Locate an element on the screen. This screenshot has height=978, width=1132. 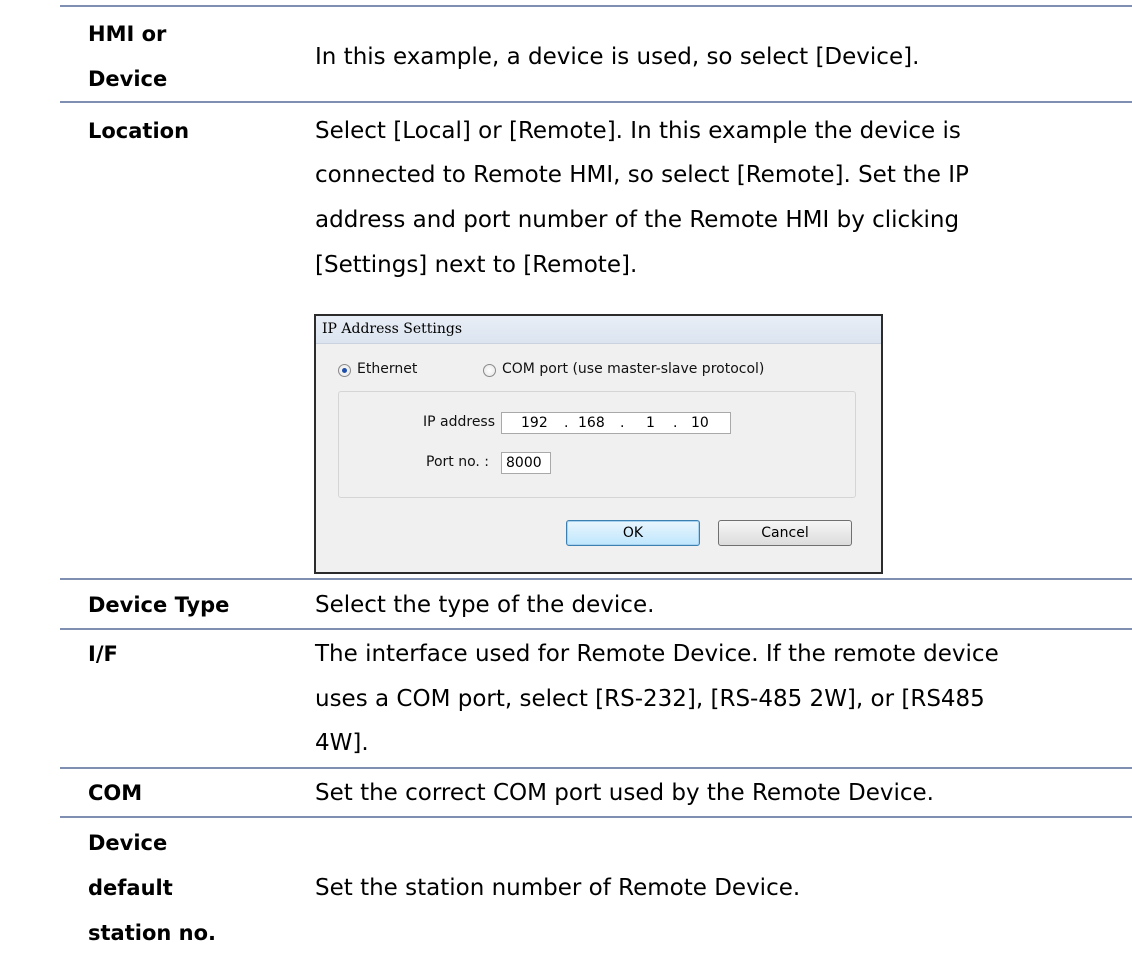
com-port-radio-label: COM port (use master-slave protocol) is located at coordinates (633, 369).